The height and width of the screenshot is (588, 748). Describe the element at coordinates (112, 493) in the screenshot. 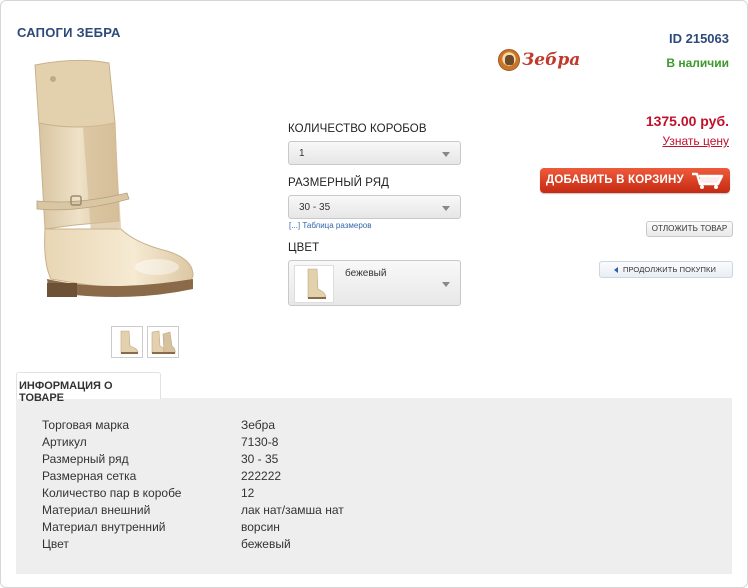

I see `info-label: Количество пар в коробе` at that location.